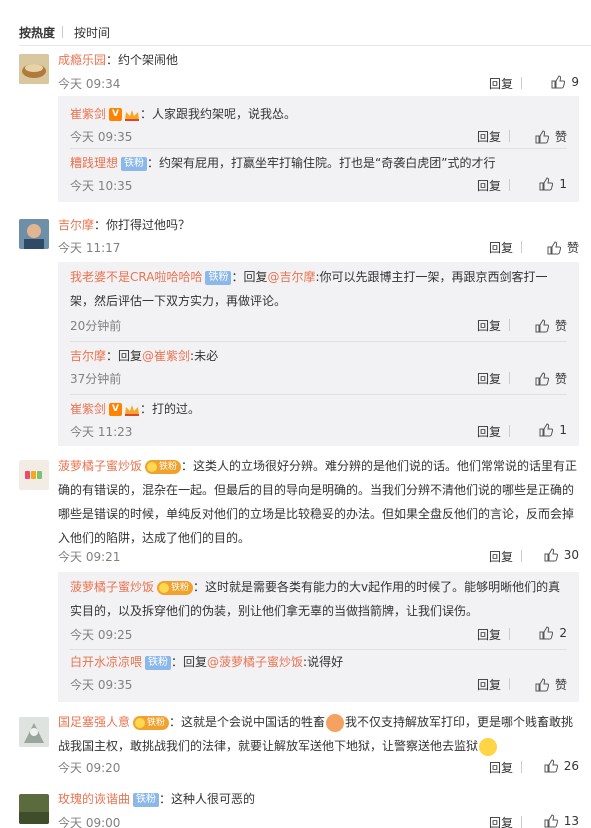  What do you see at coordinates (255, 662) in the screenshot?
I see `reply-mention: @菠萝橘子蜜炒饭` at bounding box center [255, 662].